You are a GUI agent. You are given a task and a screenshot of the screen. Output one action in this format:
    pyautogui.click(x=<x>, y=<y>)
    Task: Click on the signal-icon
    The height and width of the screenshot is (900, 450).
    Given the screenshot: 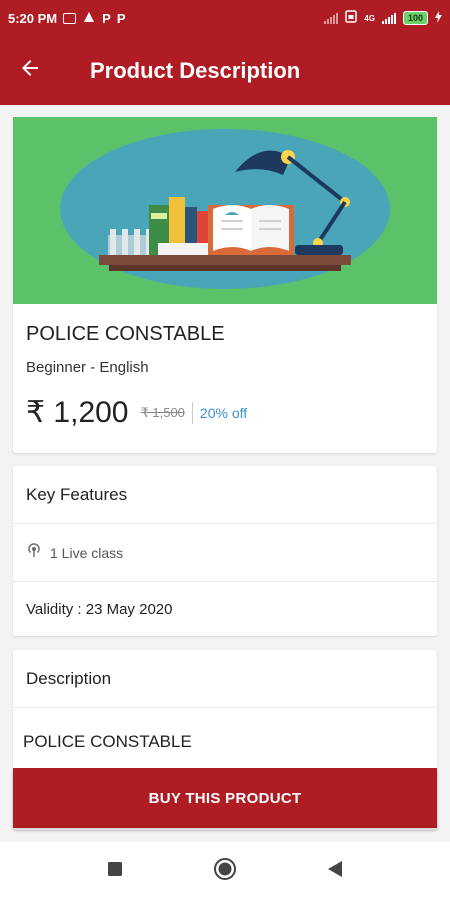 What is the action you would take?
    pyautogui.click(x=331, y=18)
    